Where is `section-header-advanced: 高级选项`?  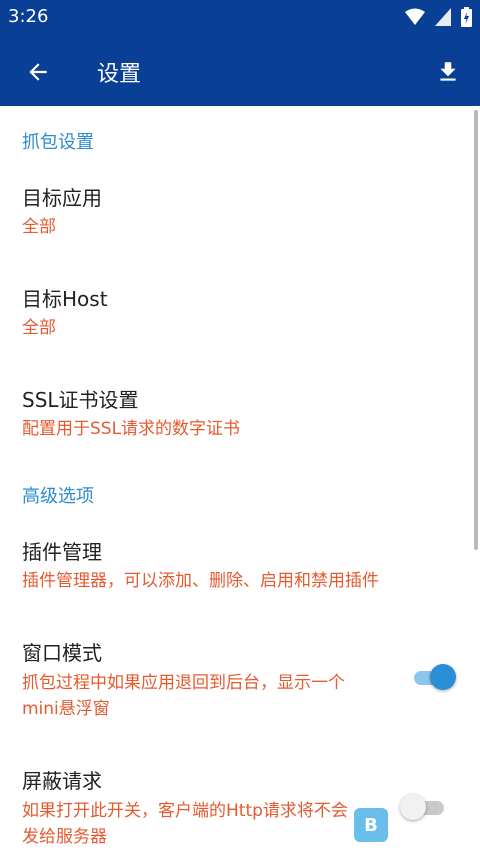 section-header-advanced: 高级选项 is located at coordinates (58, 496).